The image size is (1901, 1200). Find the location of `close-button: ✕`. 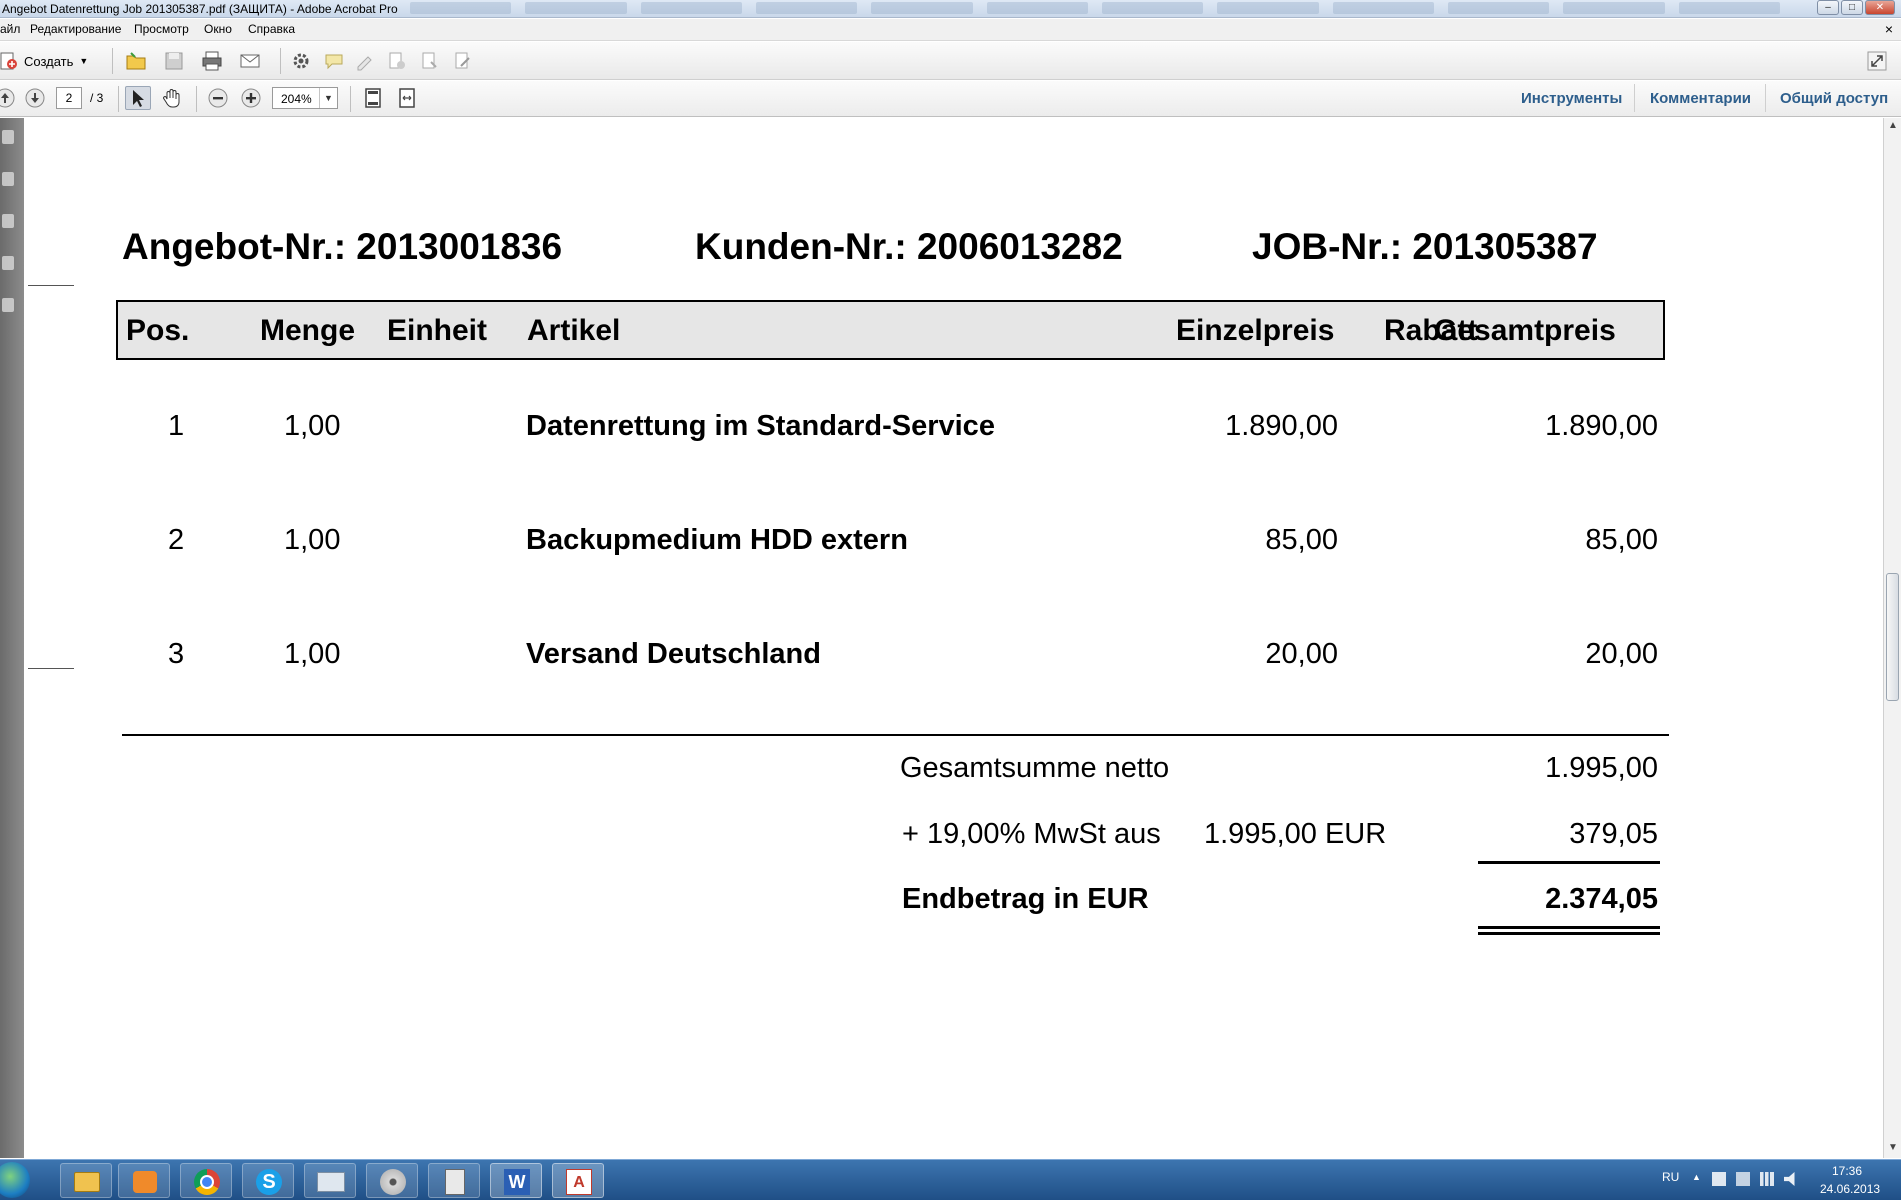

close-button: ✕ is located at coordinates (1880, 7).